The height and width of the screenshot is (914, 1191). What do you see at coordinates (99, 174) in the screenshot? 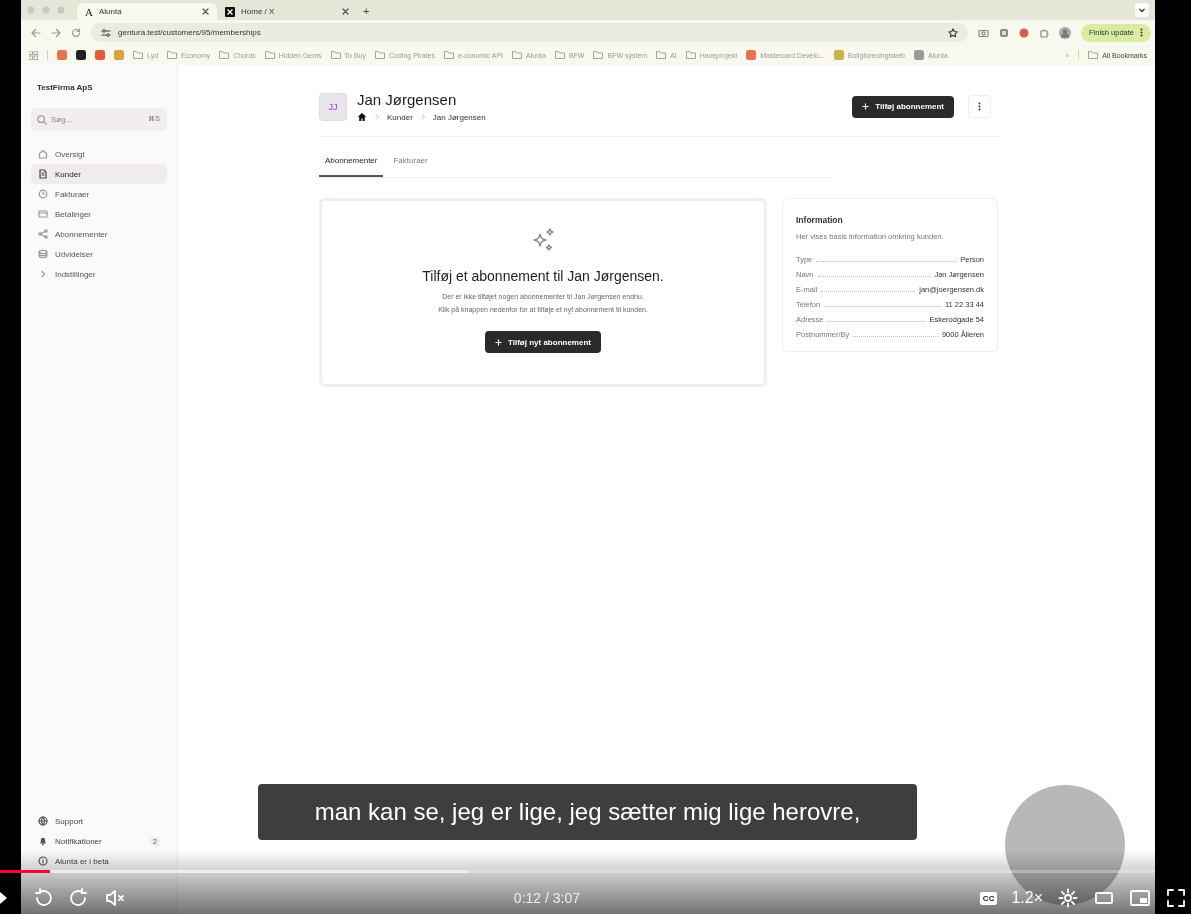
I see `sidebar-item: Kunder` at bounding box center [99, 174].